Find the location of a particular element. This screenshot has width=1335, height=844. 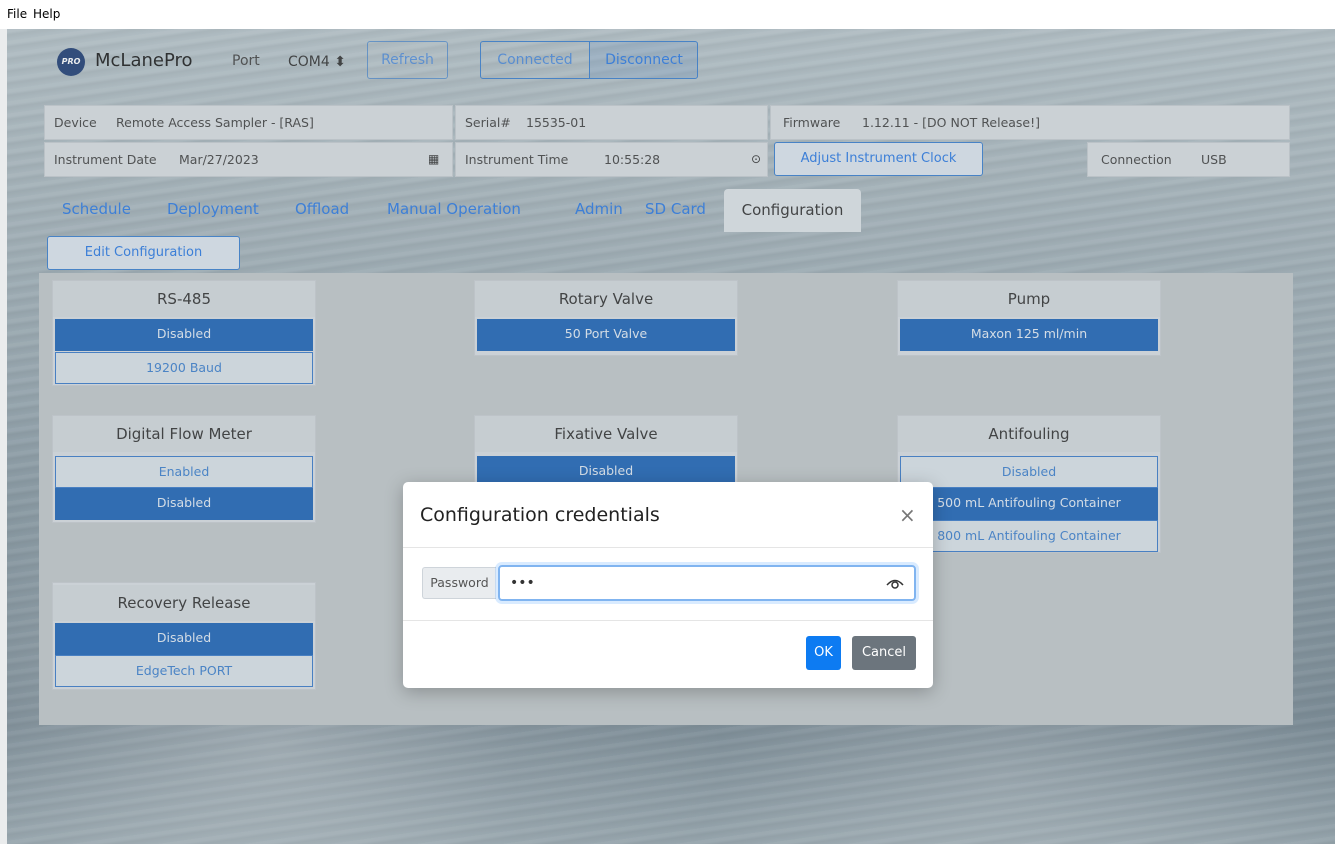

ok-button: OK is located at coordinates (823, 653).